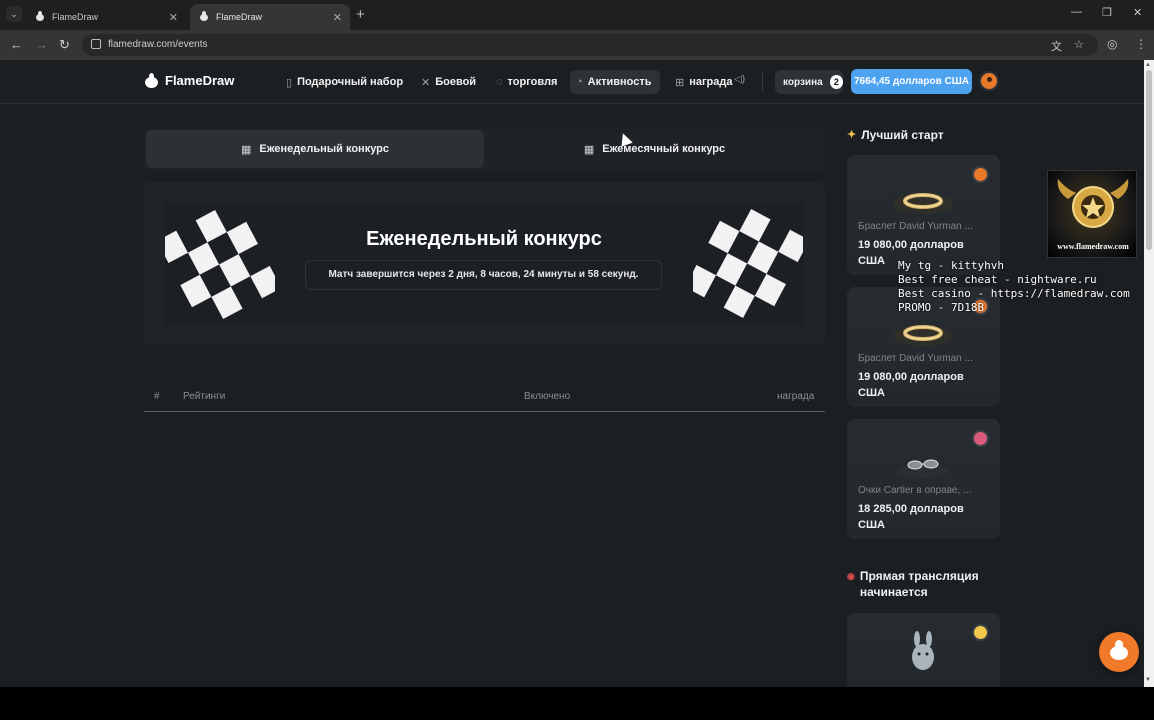 This screenshot has width=1154, height=720. I want to click on reload-icon: ↻, so click(64, 45).